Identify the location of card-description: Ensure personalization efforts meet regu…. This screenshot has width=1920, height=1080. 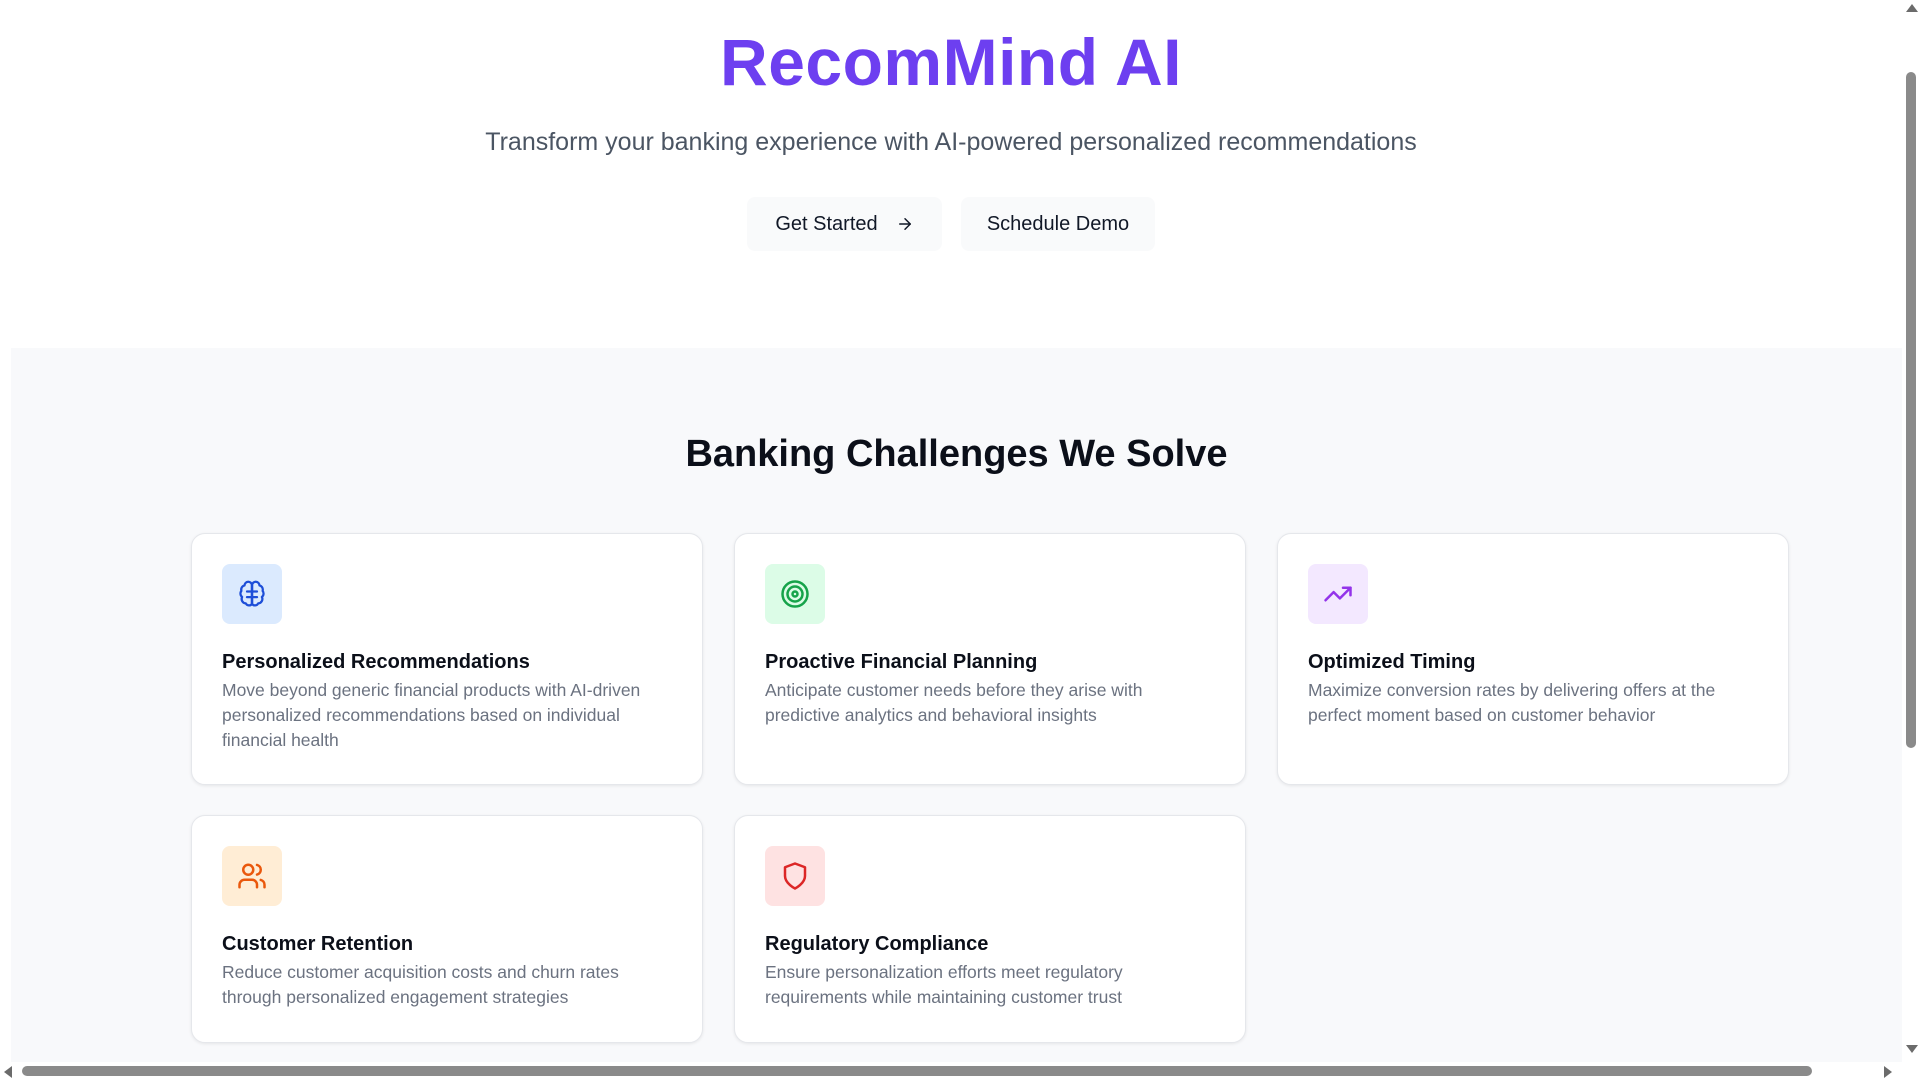
(944, 984).